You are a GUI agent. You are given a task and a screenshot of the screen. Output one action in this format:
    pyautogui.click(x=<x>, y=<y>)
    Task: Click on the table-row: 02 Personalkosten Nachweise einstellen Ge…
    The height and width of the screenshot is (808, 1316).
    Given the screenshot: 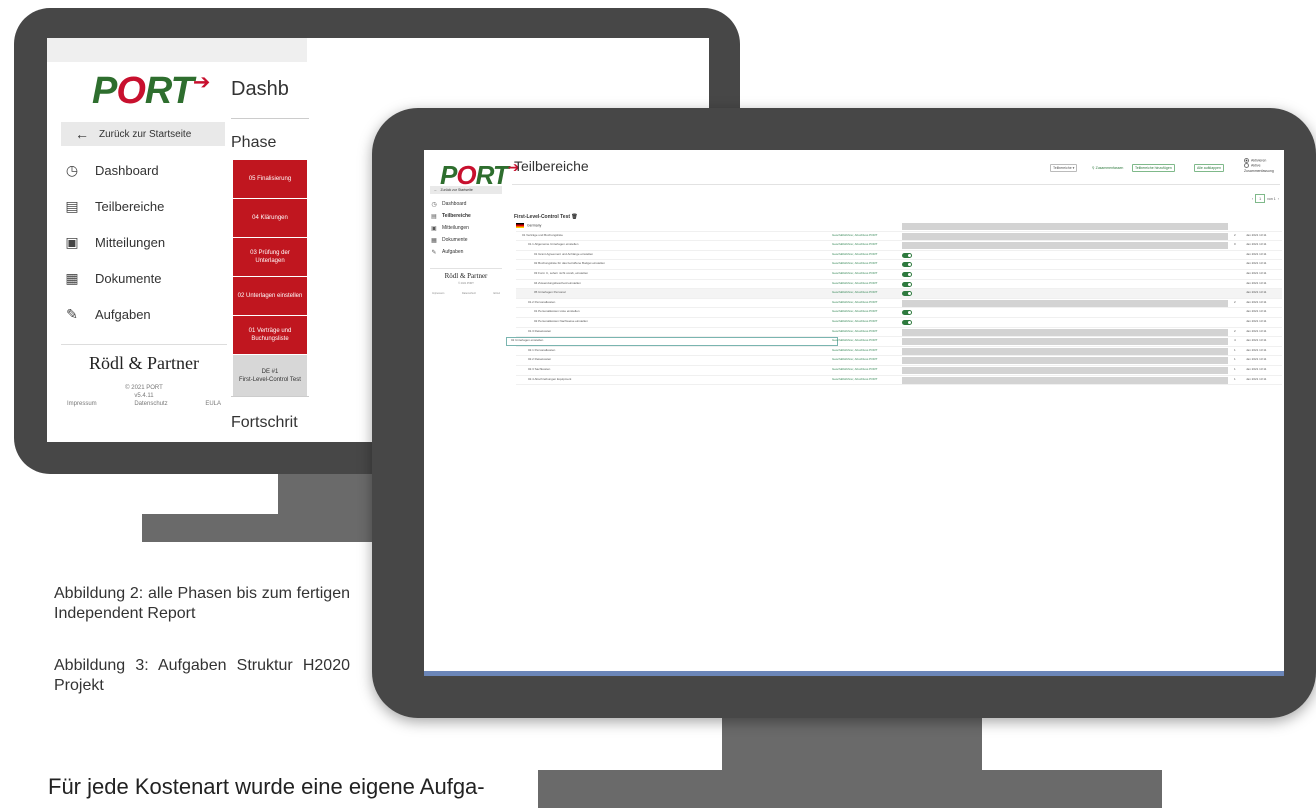 What is the action you would take?
    pyautogui.click(x=899, y=323)
    